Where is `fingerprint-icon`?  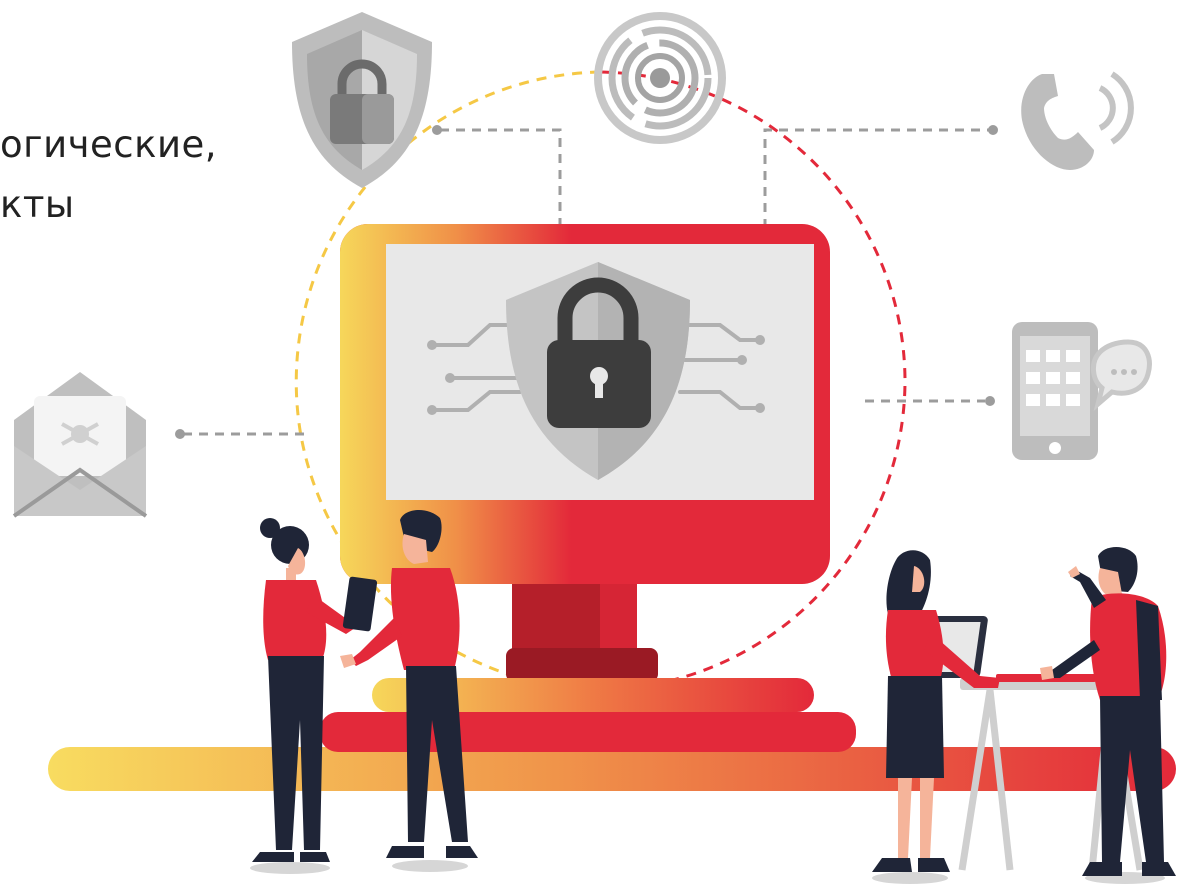 fingerprint-icon is located at coordinates (660, 78).